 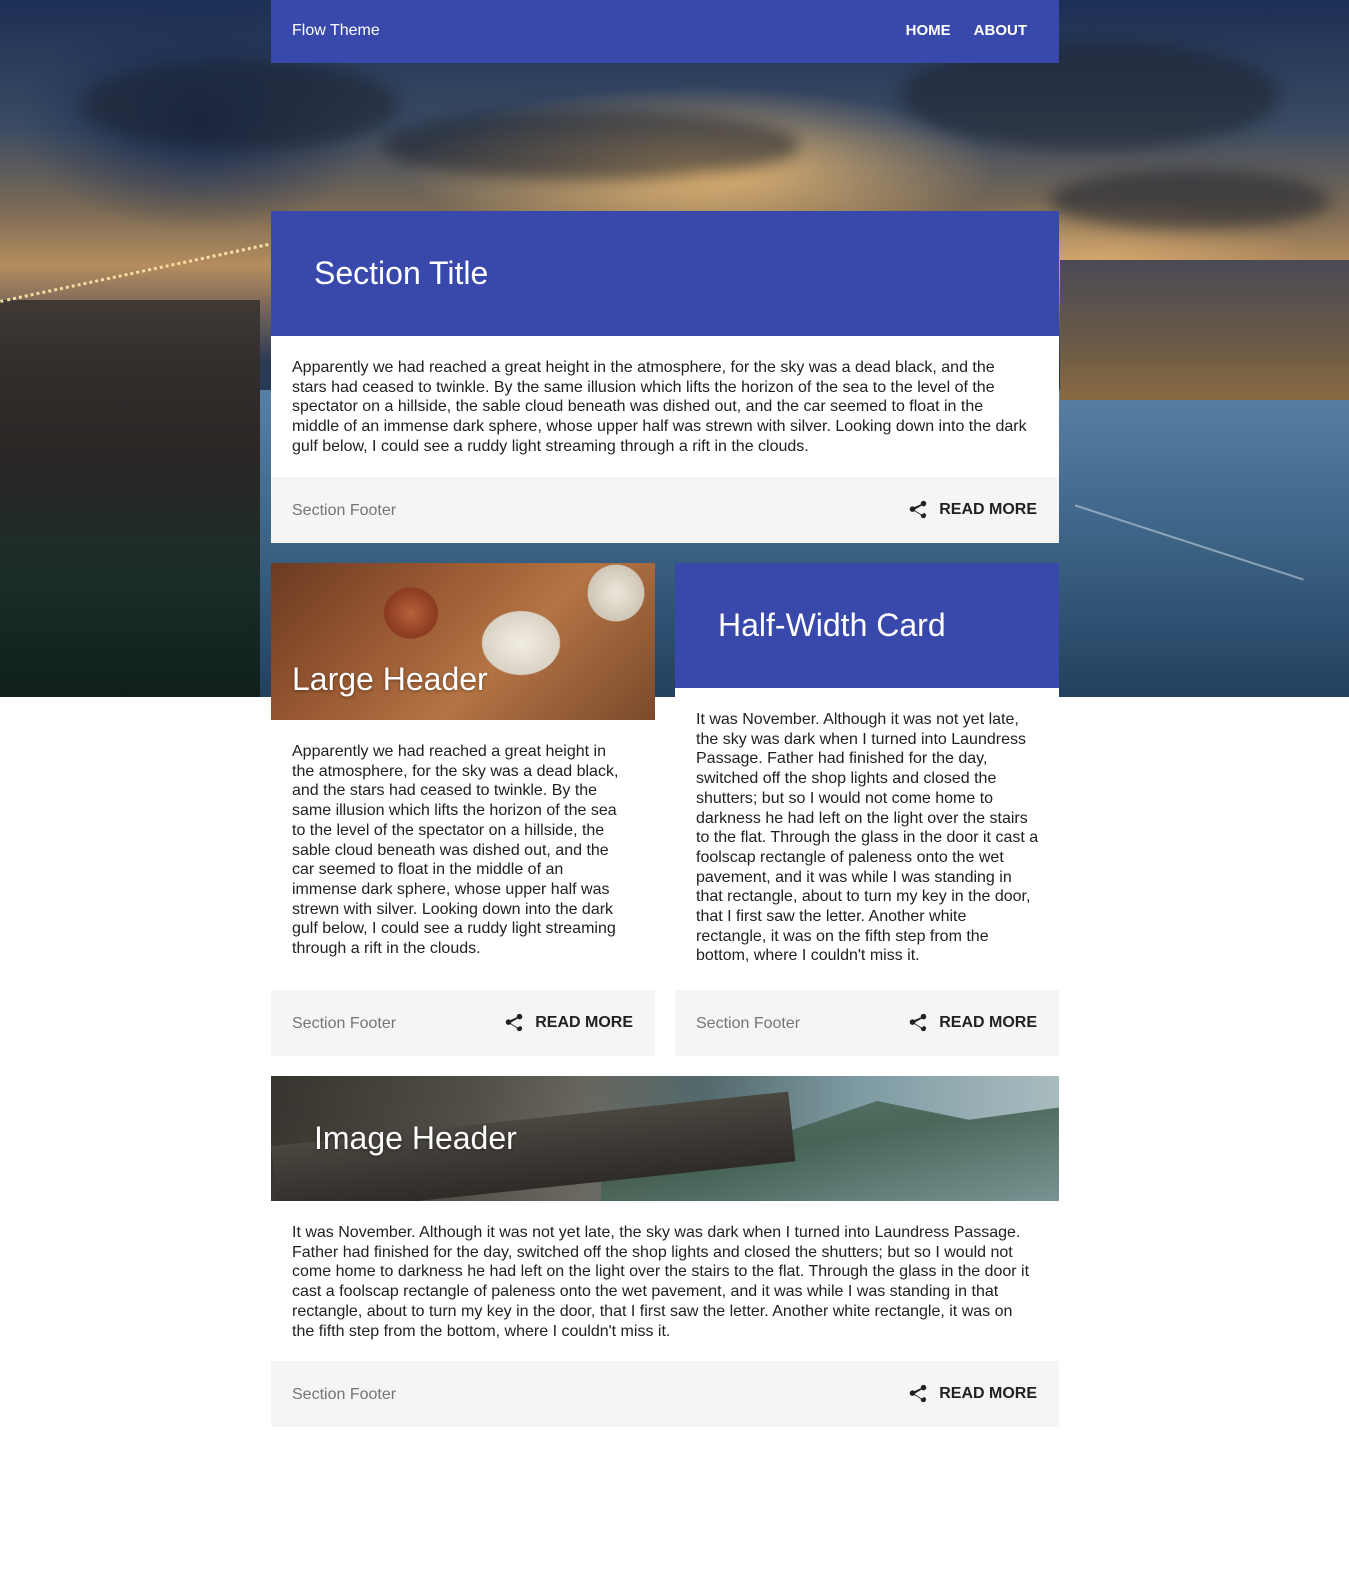 What do you see at coordinates (415, 1138) in the screenshot?
I see `image-header-title: Image Header` at bounding box center [415, 1138].